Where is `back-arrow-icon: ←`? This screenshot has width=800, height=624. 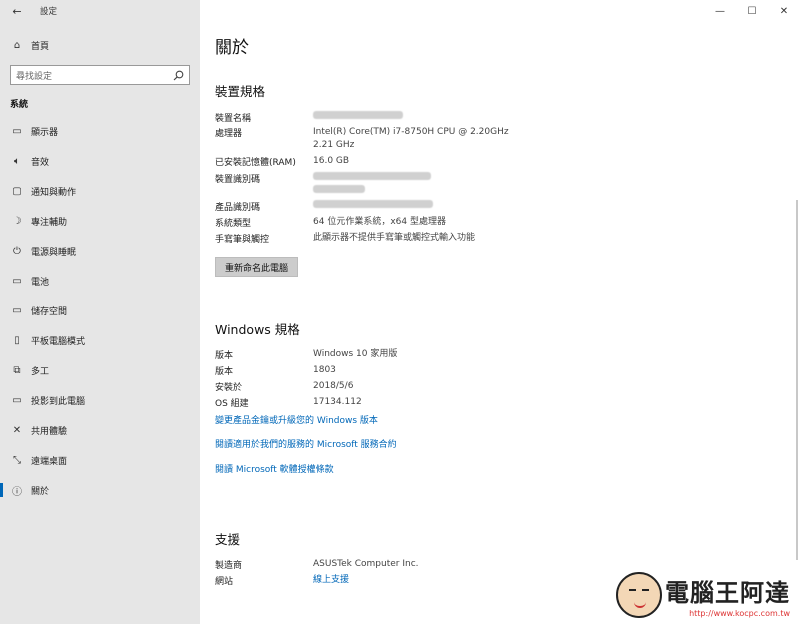 back-arrow-icon: ← is located at coordinates (17, 11).